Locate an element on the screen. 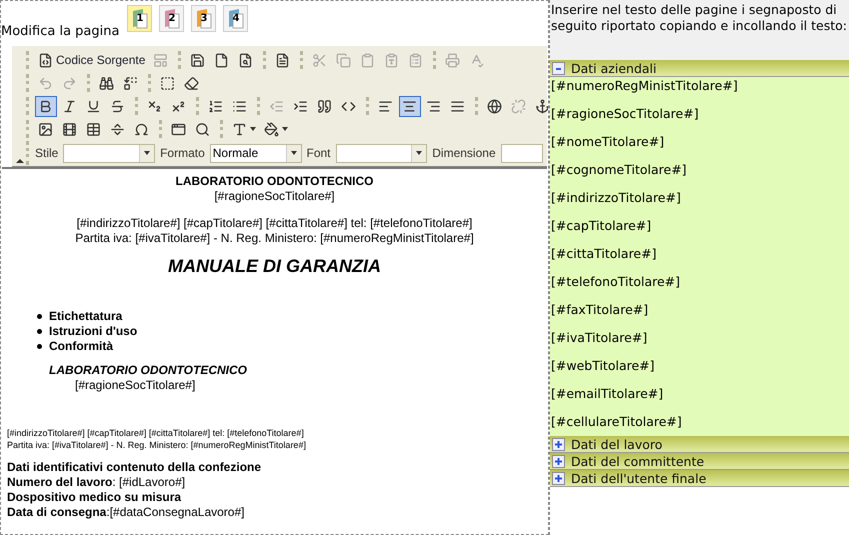 The image size is (849, 535). placeholder-item: [#emailTitolare#] is located at coordinates (700, 394).